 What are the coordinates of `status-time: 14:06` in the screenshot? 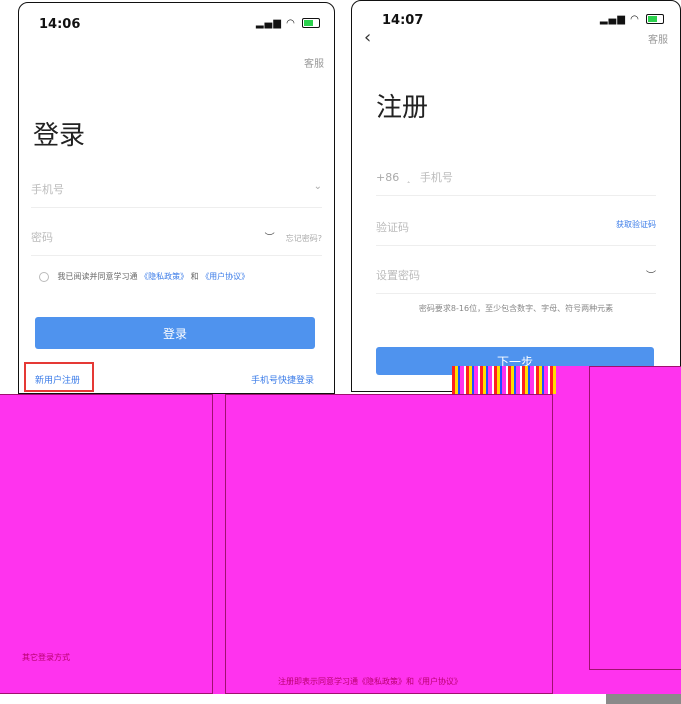 It's located at (60, 24).